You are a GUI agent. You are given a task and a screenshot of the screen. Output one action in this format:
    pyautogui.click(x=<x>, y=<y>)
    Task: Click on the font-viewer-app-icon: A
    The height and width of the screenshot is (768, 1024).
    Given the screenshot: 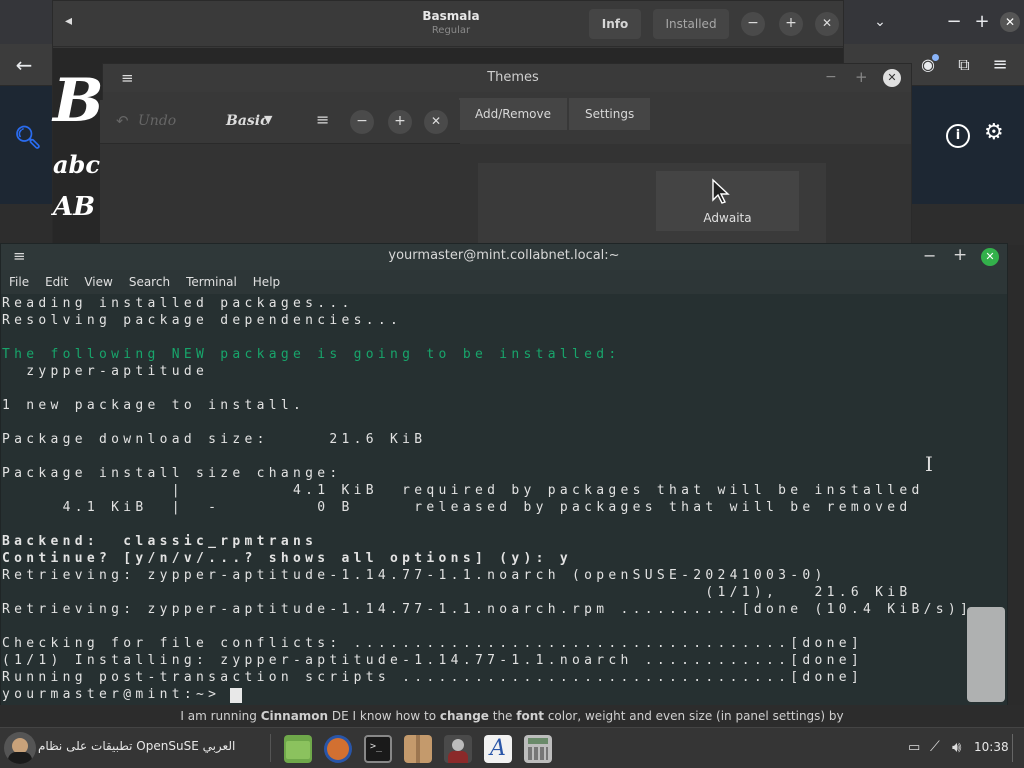 What is the action you would take?
    pyautogui.click(x=498, y=749)
    